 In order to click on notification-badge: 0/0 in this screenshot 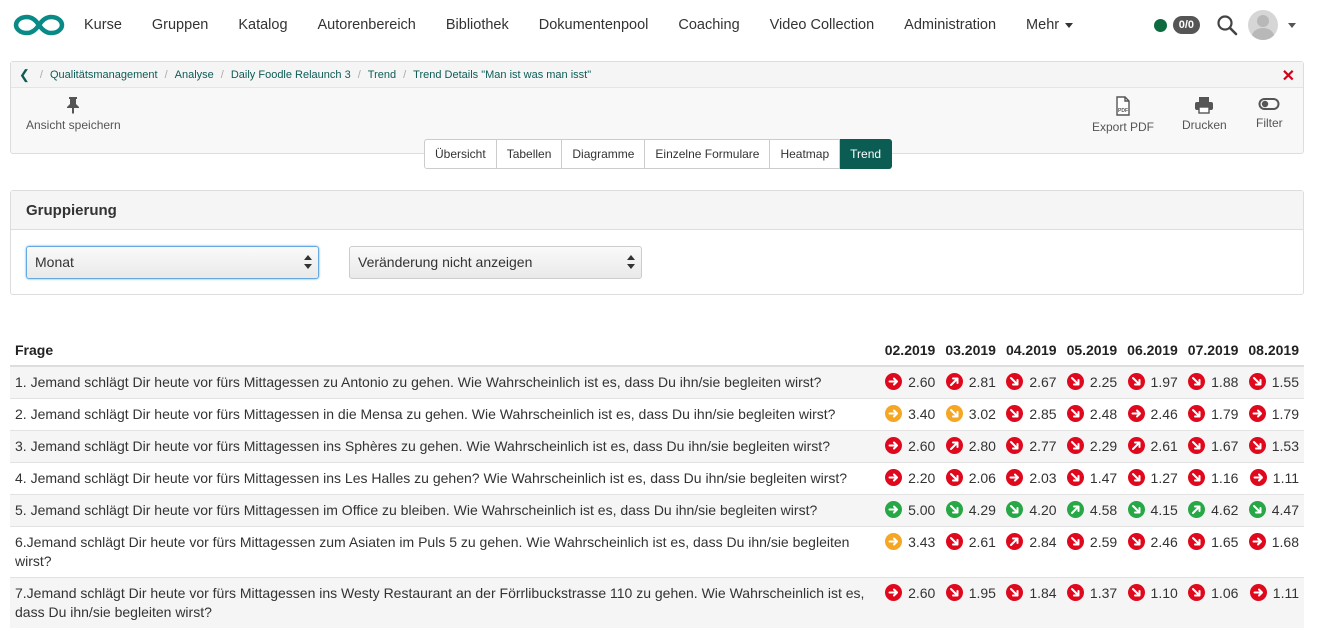, I will do `click(1186, 25)`.